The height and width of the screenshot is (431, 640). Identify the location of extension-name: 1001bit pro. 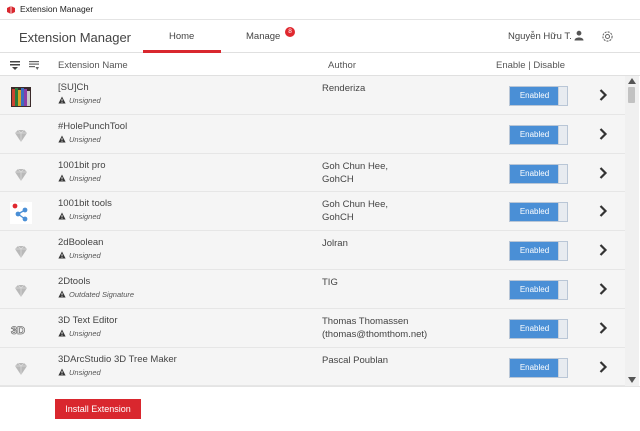
(82, 165).